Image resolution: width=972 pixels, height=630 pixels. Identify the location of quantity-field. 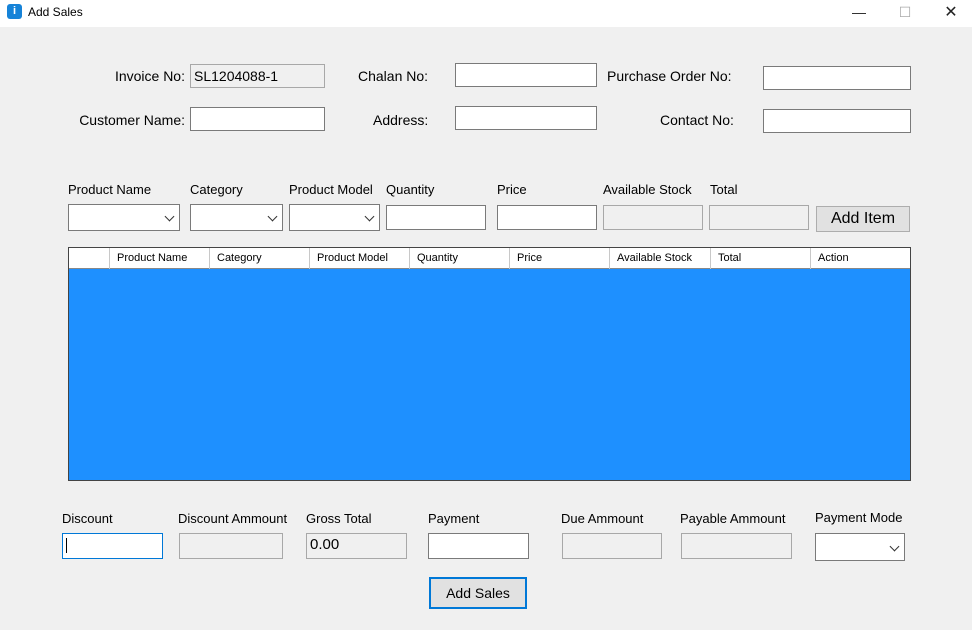
(436, 217).